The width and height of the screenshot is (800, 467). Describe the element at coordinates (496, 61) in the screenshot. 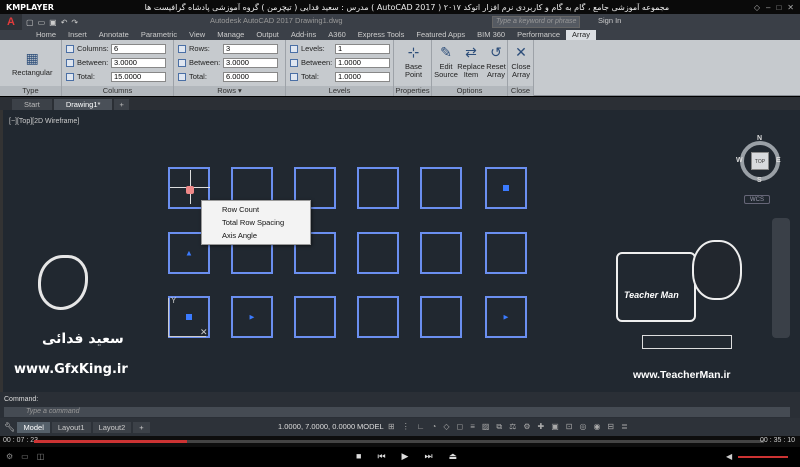

I see `reset-array-button: ↺ Reset Array` at that location.